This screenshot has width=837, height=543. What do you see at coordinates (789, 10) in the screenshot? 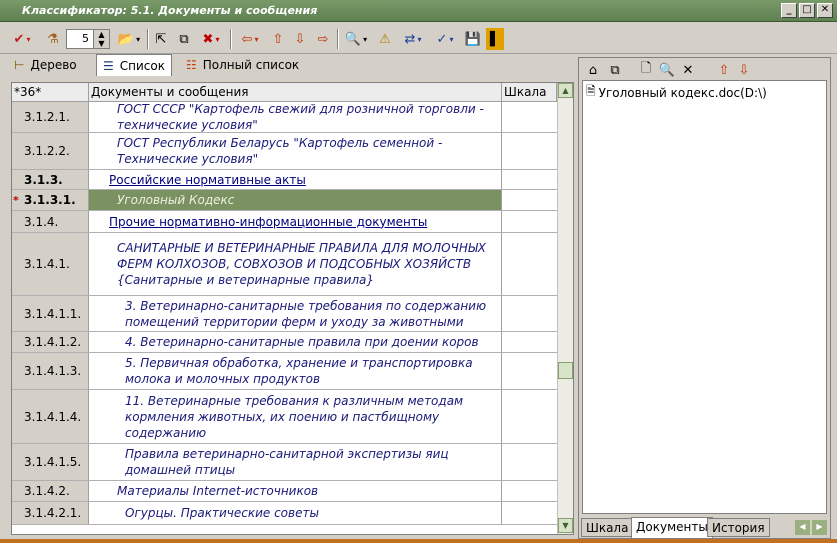
I see `minimize-button: _` at bounding box center [789, 10].